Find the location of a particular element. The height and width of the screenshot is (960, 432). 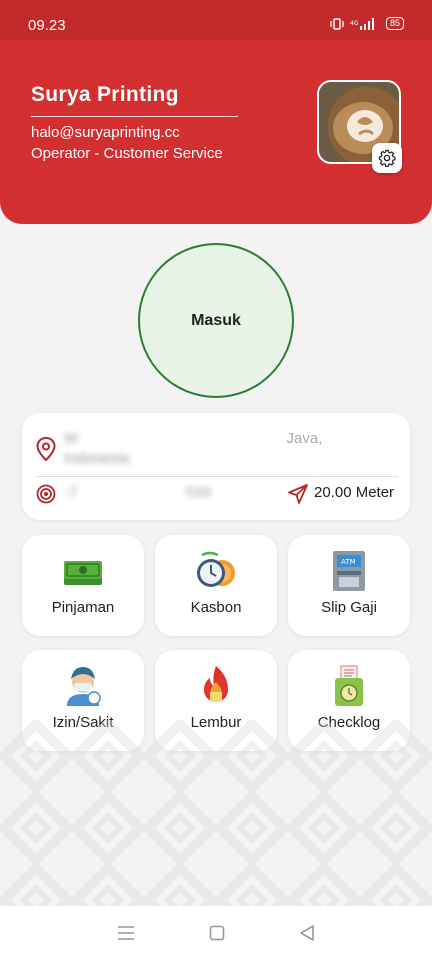

system-nav-bar is located at coordinates (216, 933).